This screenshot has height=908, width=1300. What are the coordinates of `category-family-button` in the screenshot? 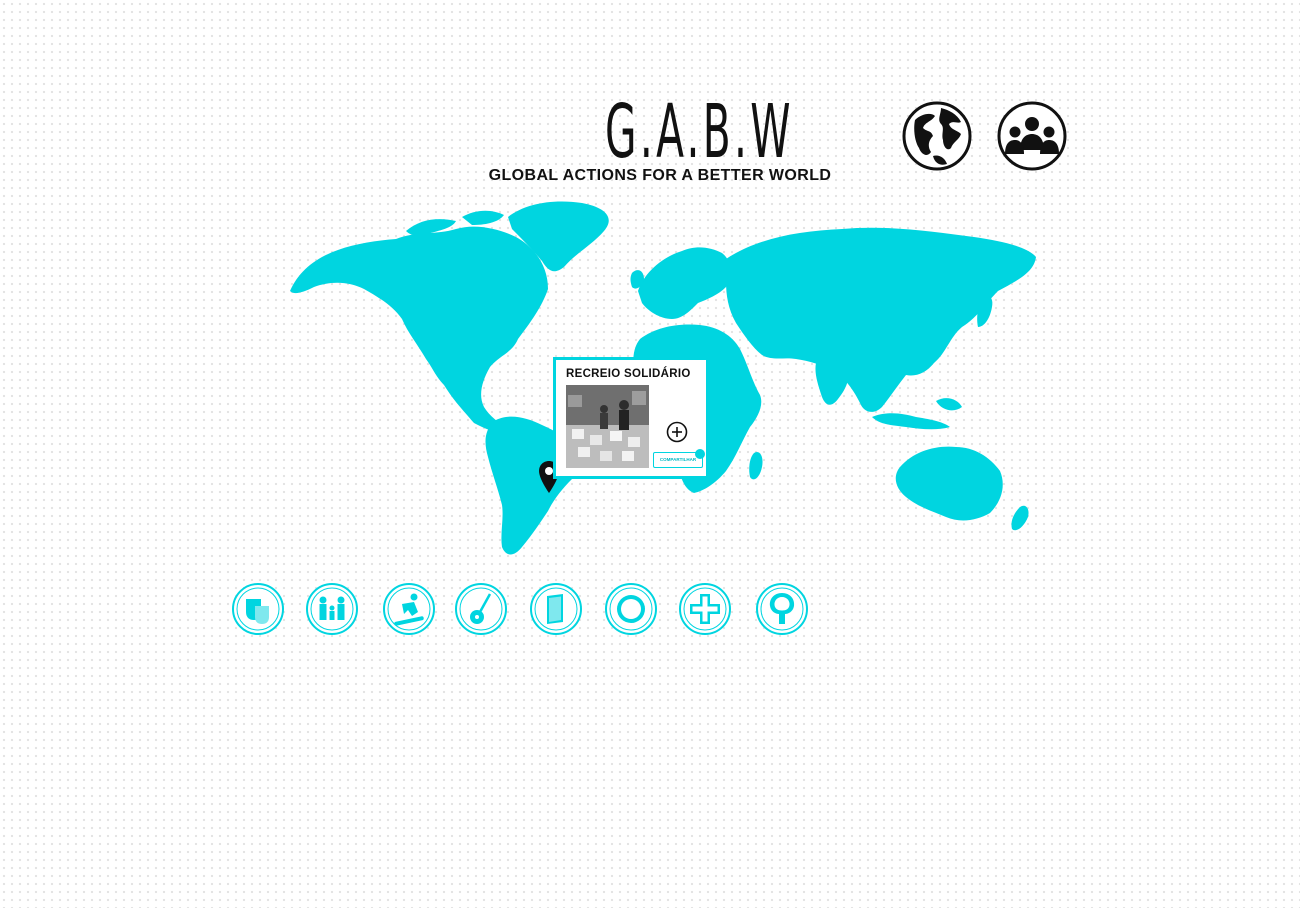 It's located at (332, 609).